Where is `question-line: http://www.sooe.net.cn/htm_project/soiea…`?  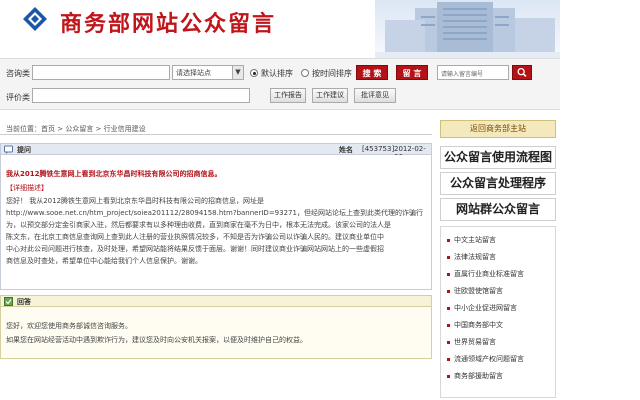
question-line: http://www.sooe.net.cn/htm_project/soiea… is located at coordinates (214, 213).